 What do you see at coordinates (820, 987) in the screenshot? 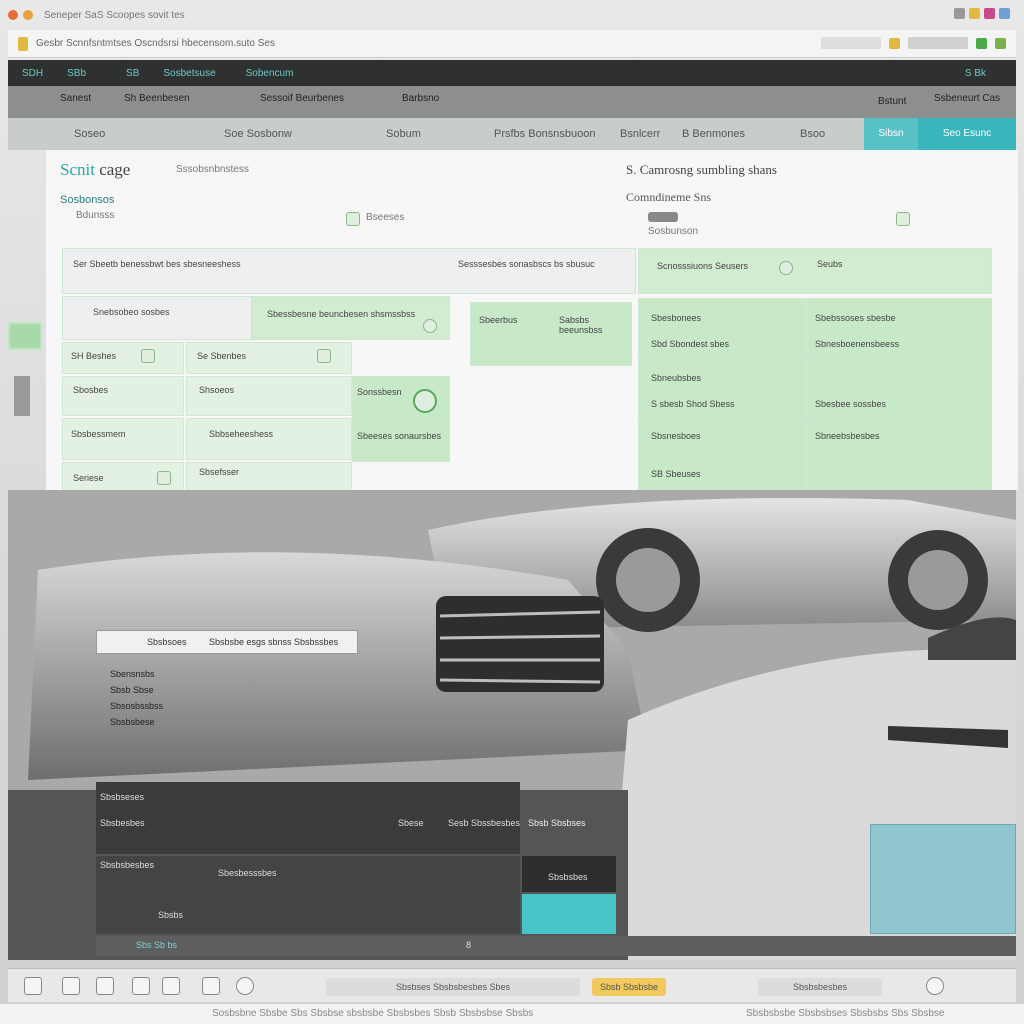
I see `taskbar-item: Sbsbsbesbes` at bounding box center [820, 987].